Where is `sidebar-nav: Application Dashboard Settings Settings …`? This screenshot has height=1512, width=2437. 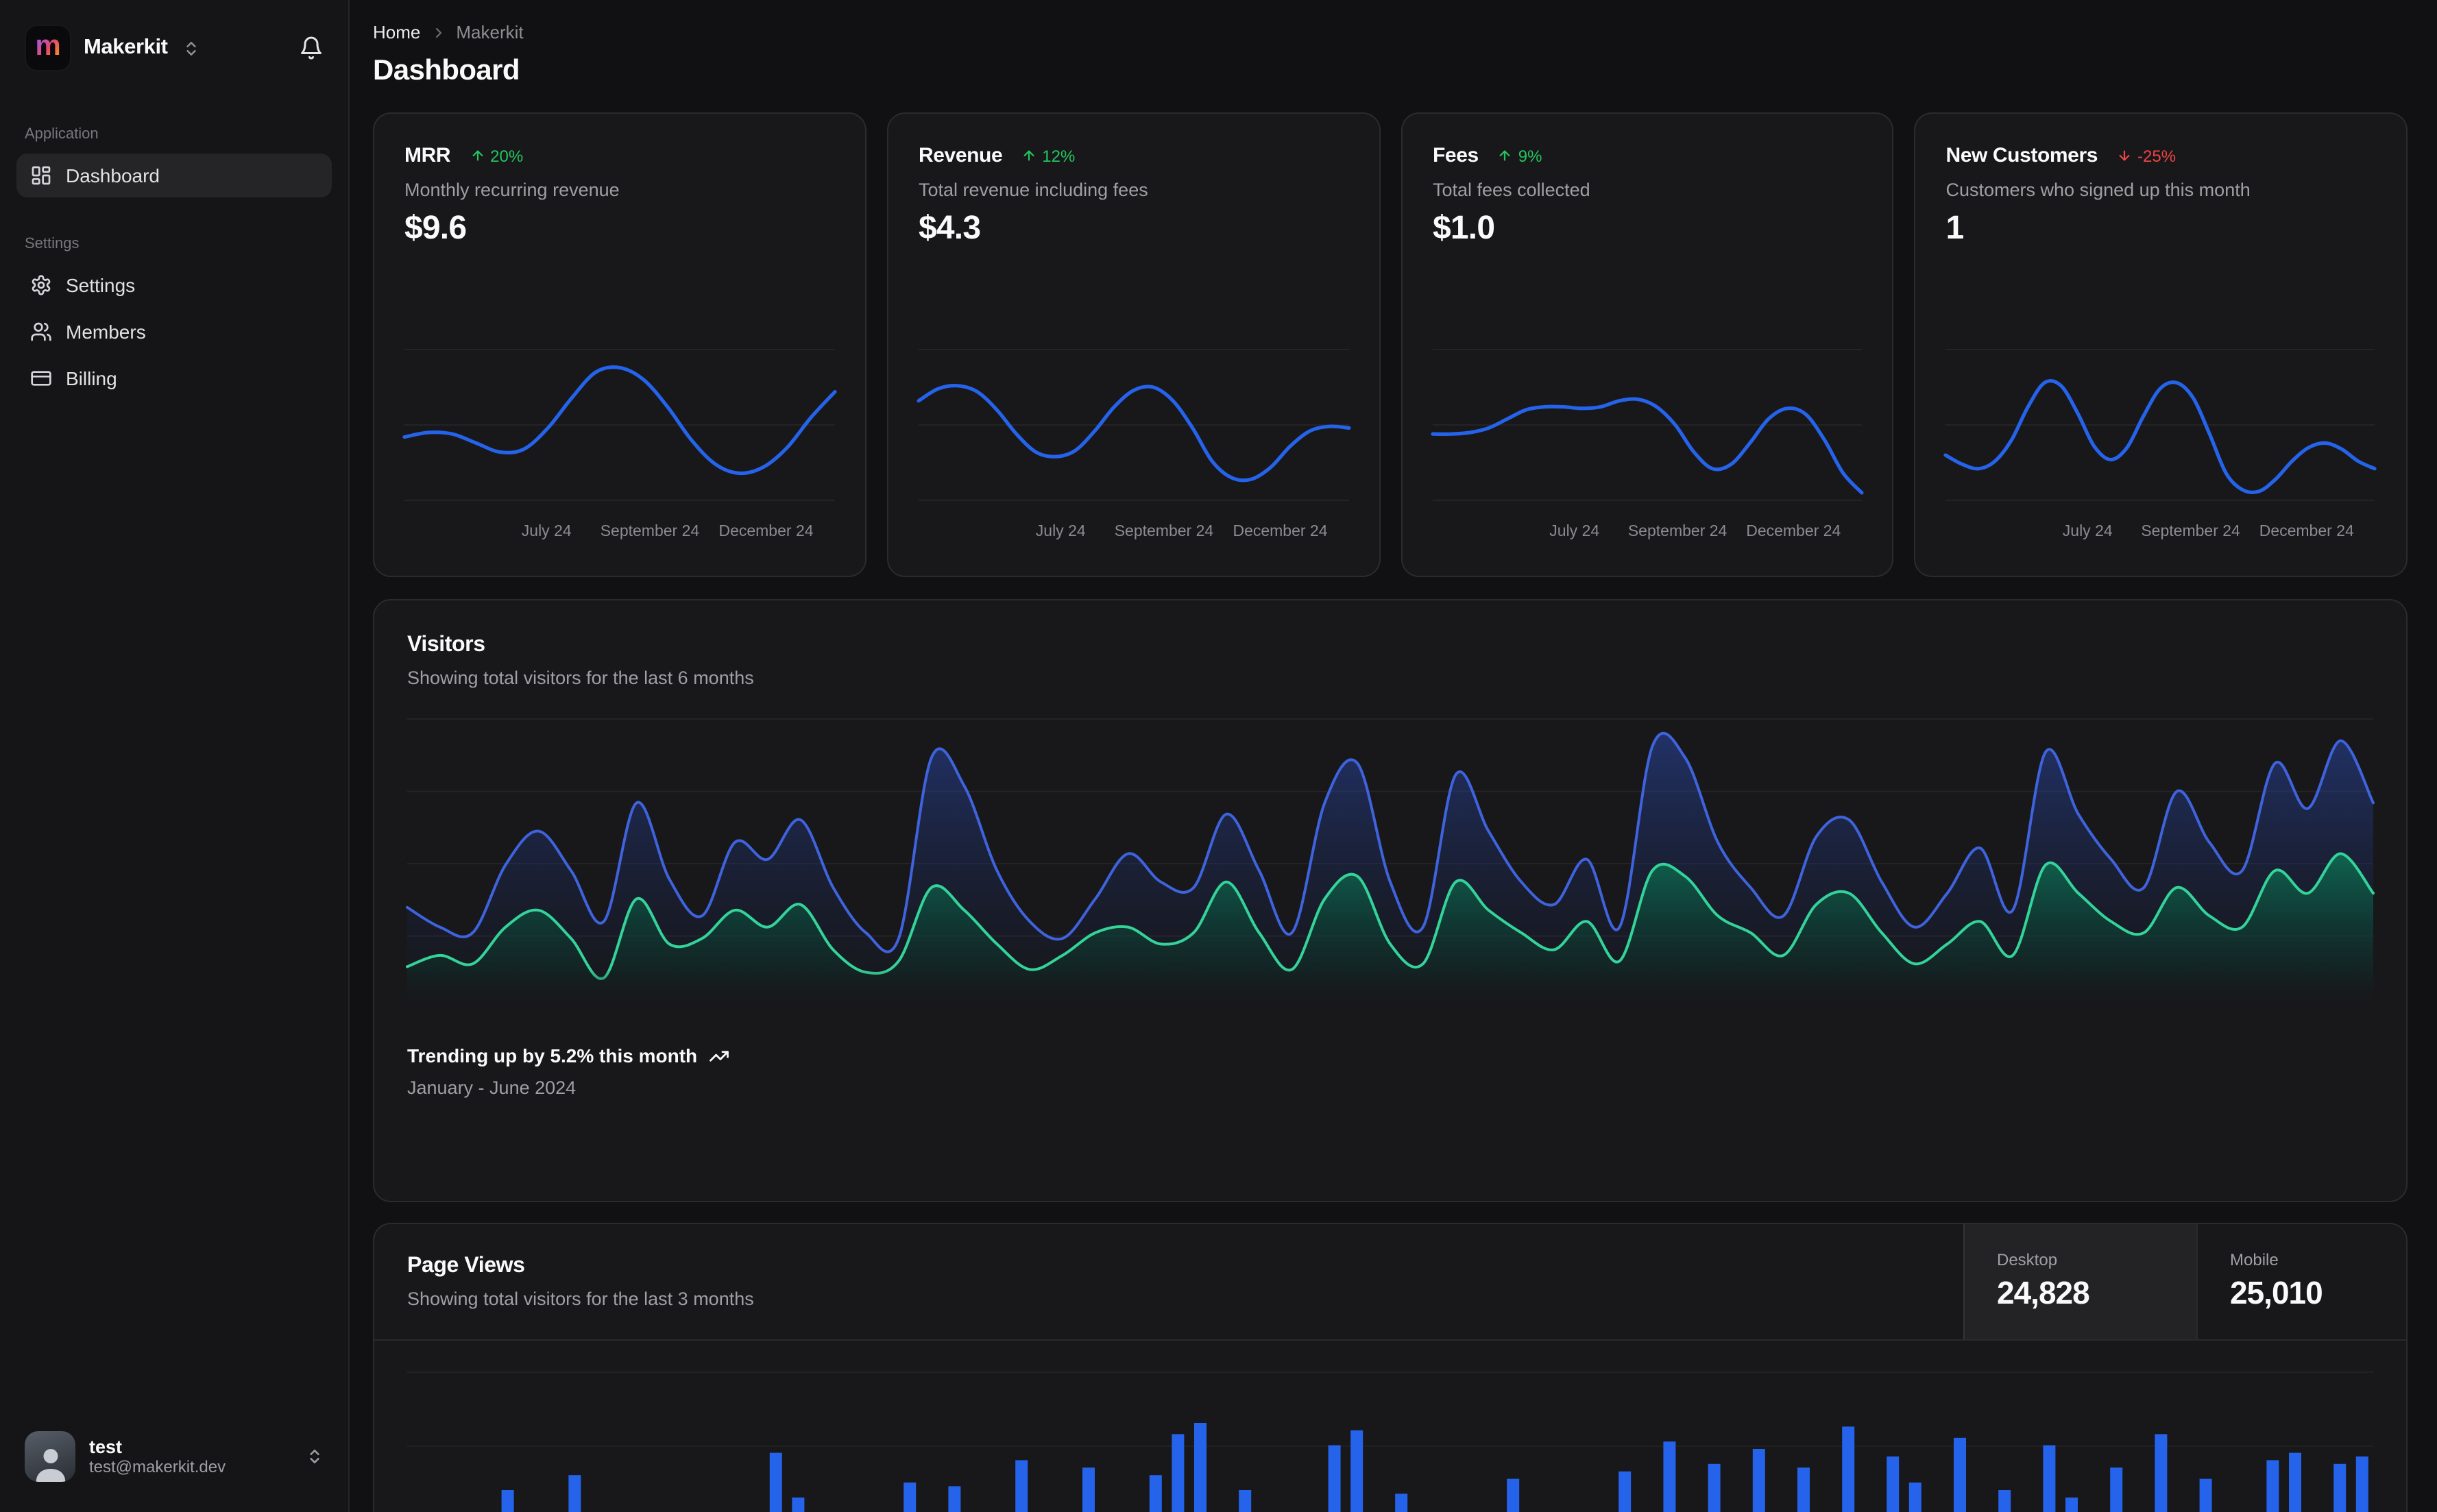
sidebar-nav: Application Dashboard Settings Settings … is located at coordinates (174, 242).